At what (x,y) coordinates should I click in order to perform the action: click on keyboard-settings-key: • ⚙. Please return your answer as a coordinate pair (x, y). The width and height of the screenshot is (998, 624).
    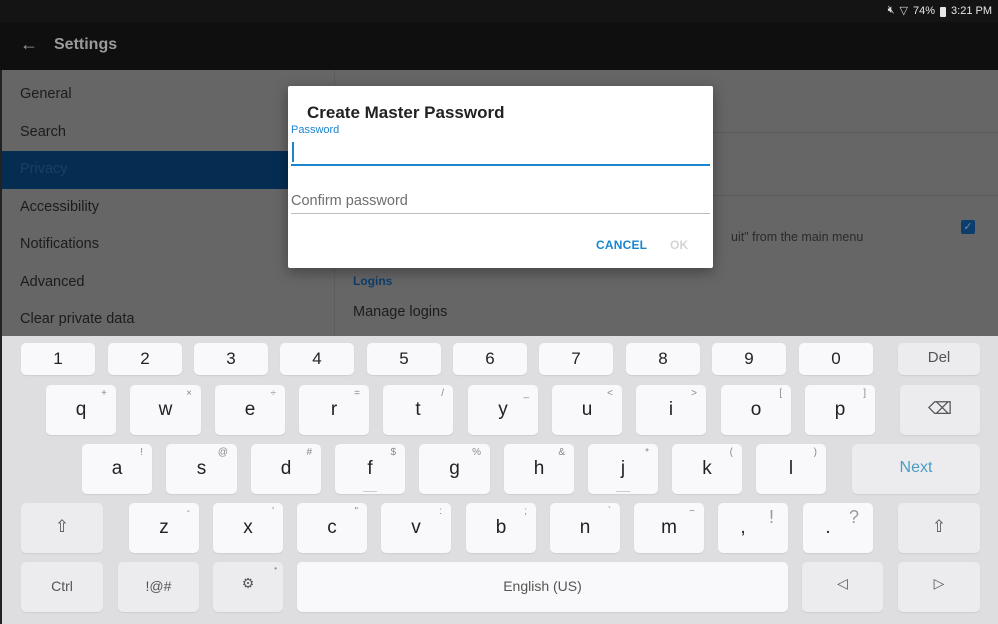
    Looking at the image, I should click on (248, 587).